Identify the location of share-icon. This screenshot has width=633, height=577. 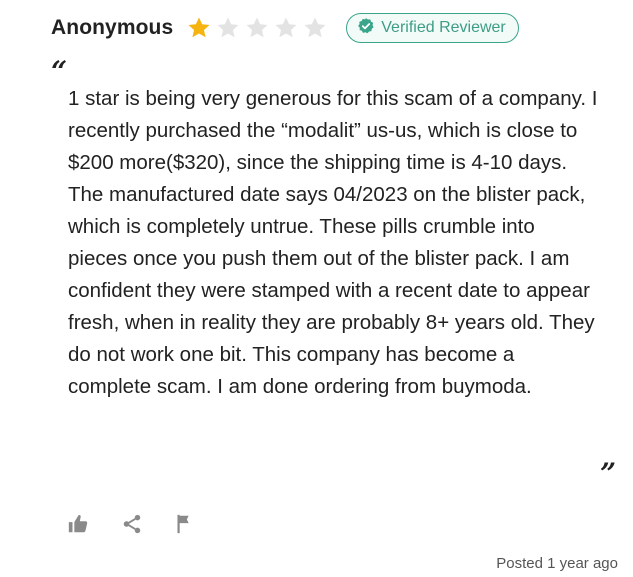
(132, 526).